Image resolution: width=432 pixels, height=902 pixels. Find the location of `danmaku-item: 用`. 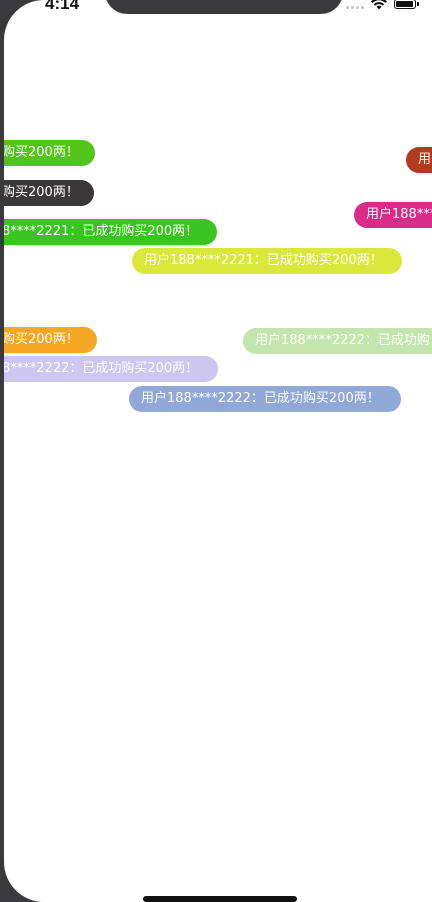

danmaku-item: 用 is located at coordinates (419, 160).